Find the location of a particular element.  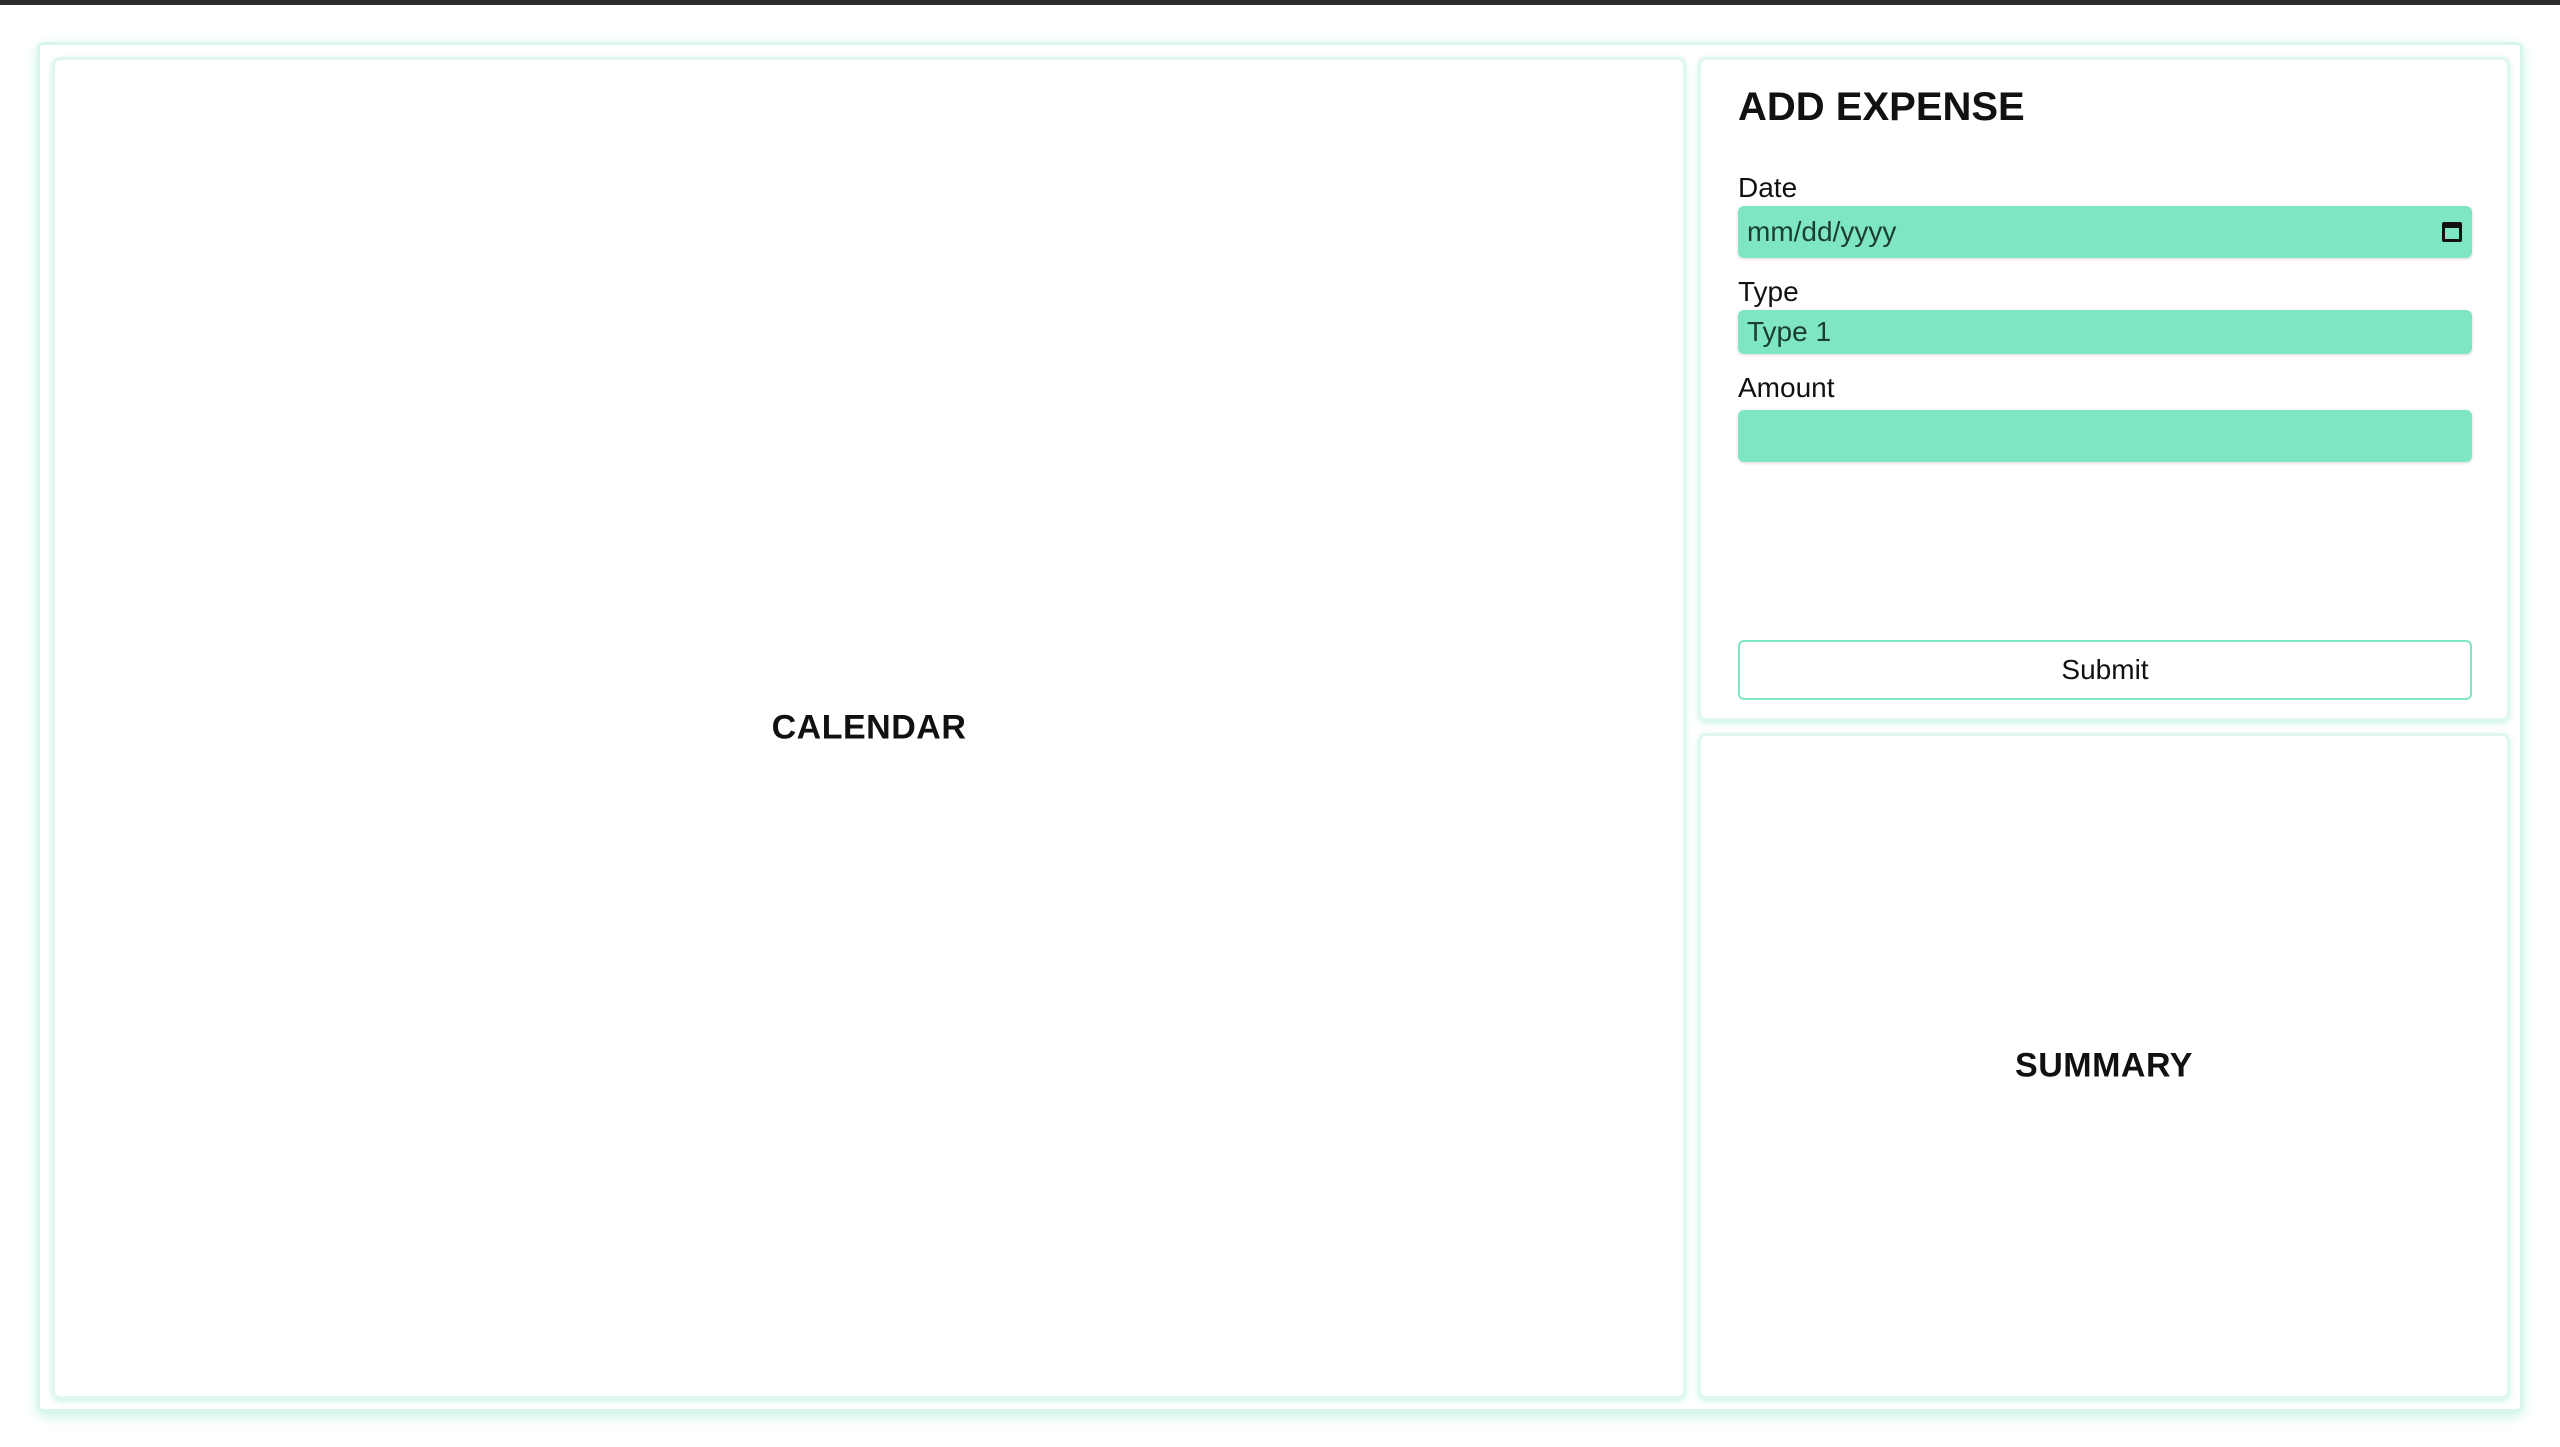

calendar-title: CALENDAR is located at coordinates (869, 727).